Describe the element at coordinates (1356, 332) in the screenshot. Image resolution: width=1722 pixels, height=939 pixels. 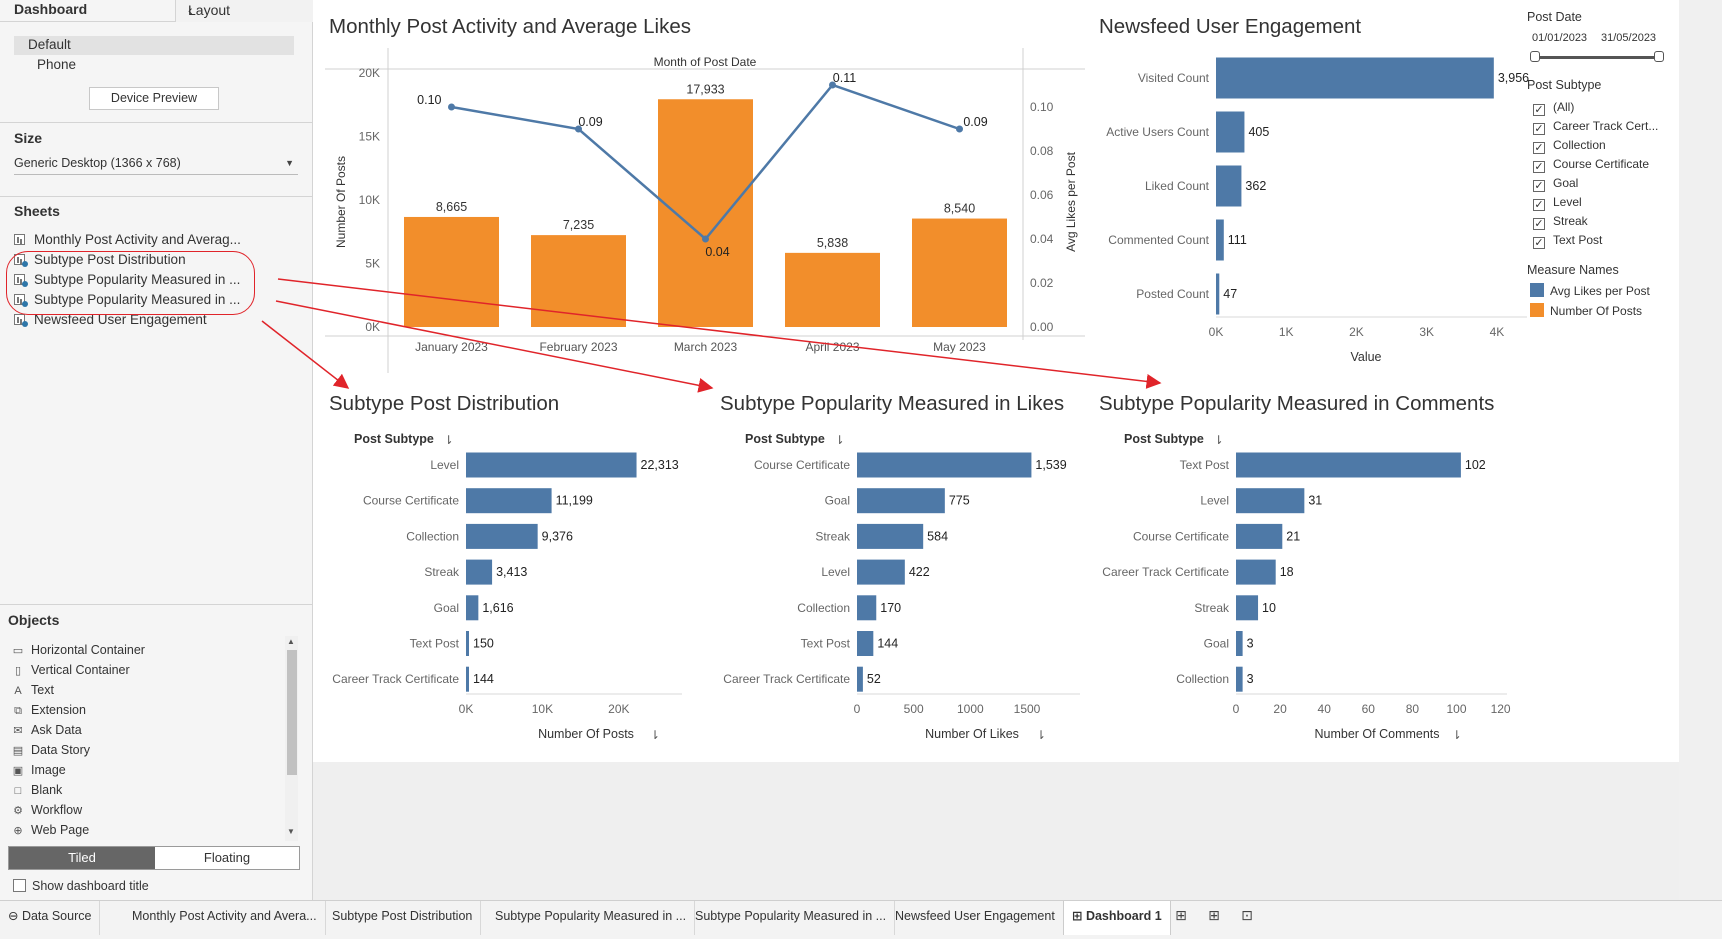
I see `x-tick-label: 2K` at that location.